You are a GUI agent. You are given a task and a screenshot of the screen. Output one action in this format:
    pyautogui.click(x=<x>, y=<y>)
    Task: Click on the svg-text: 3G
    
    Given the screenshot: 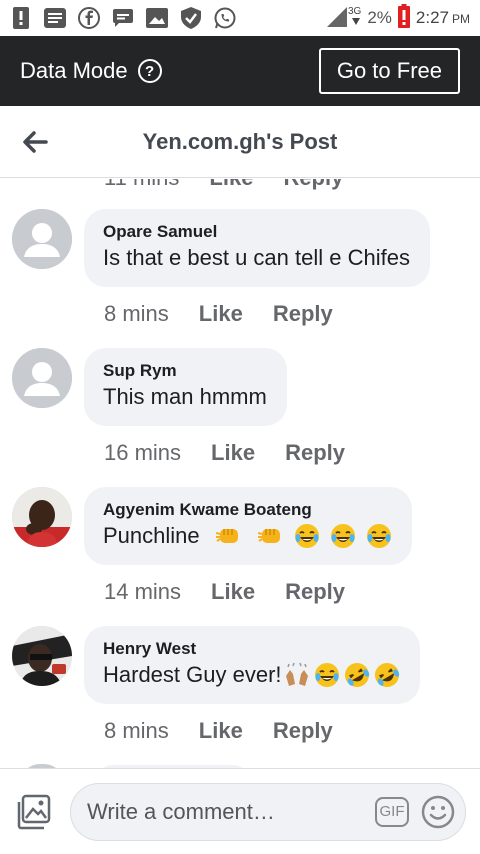 What is the action you would take?
    pyautogui.click(x=354, y=11)
    